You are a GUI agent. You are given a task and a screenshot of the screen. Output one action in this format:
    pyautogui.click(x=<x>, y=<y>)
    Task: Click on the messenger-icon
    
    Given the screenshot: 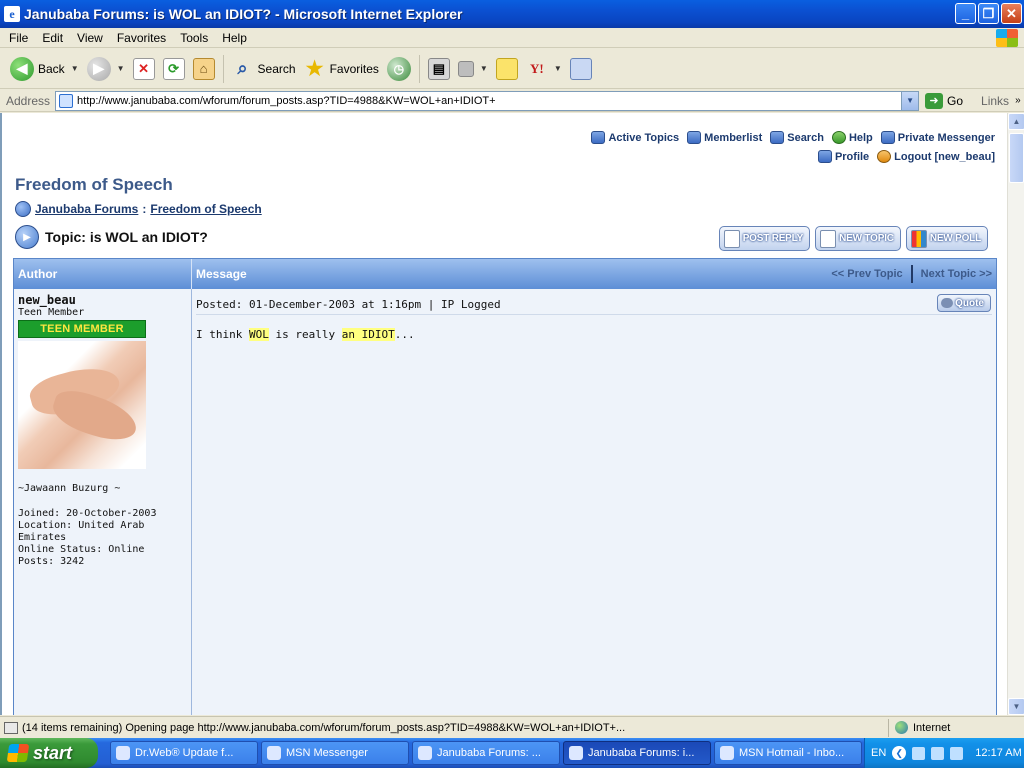 What is the action you would take?
    pyautogui.click(x=887, y=137)
    